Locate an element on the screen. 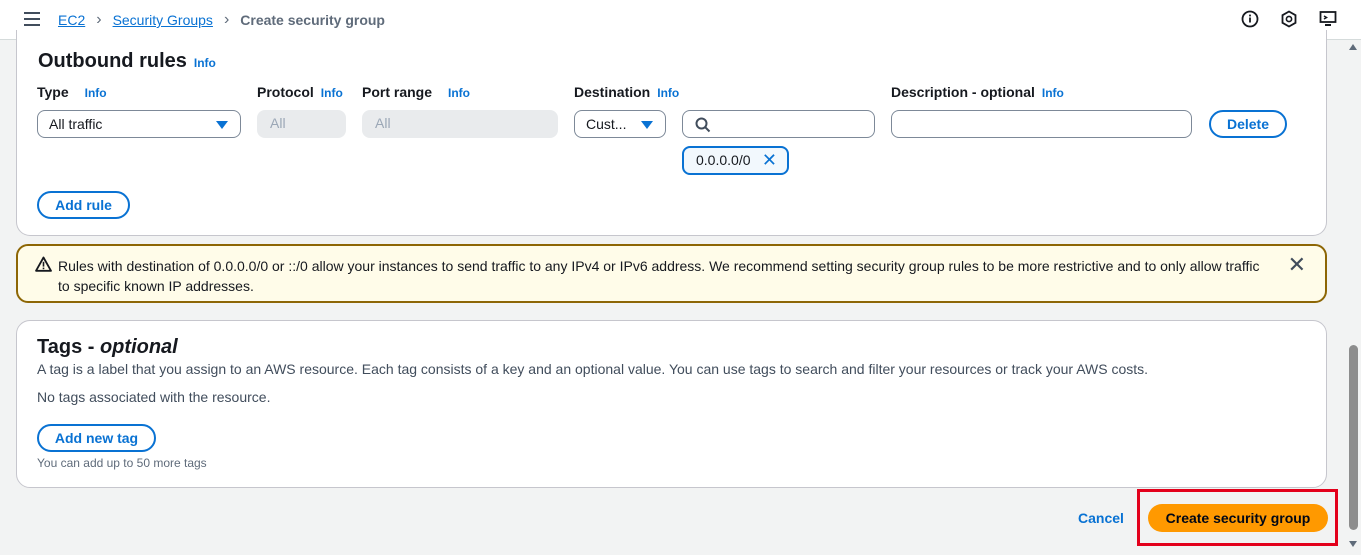 The image size is (1361, 555). protocol-info-link: Info is located at coordinates (332, 93).